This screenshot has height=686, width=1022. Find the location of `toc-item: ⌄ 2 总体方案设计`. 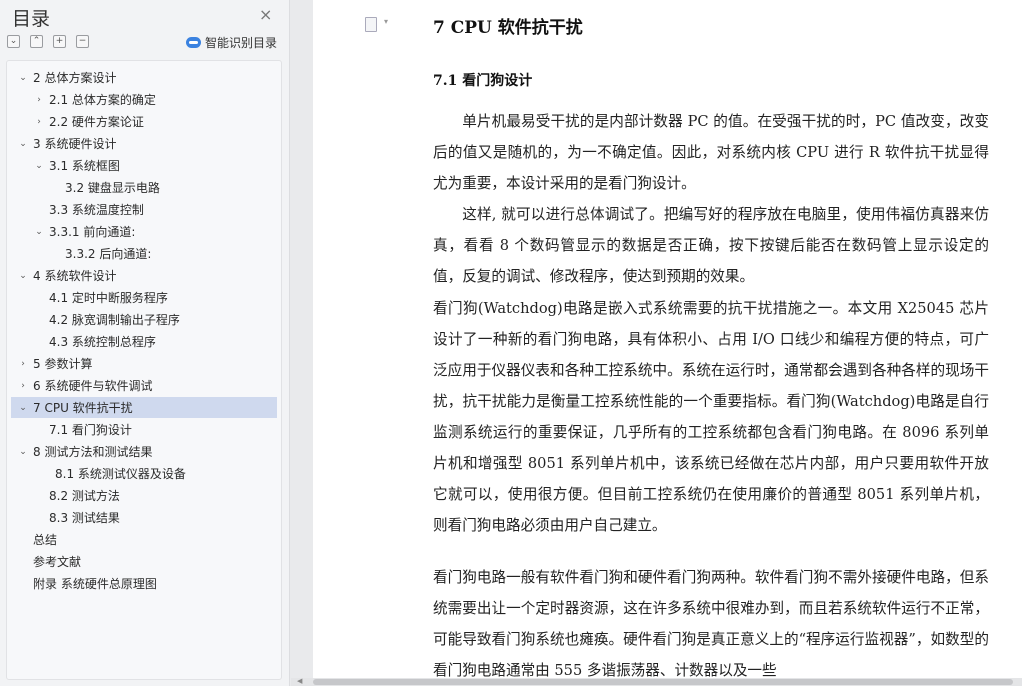

toc-item: ⌄ 2 总体方案设计 is located at coordinates (144, 77).